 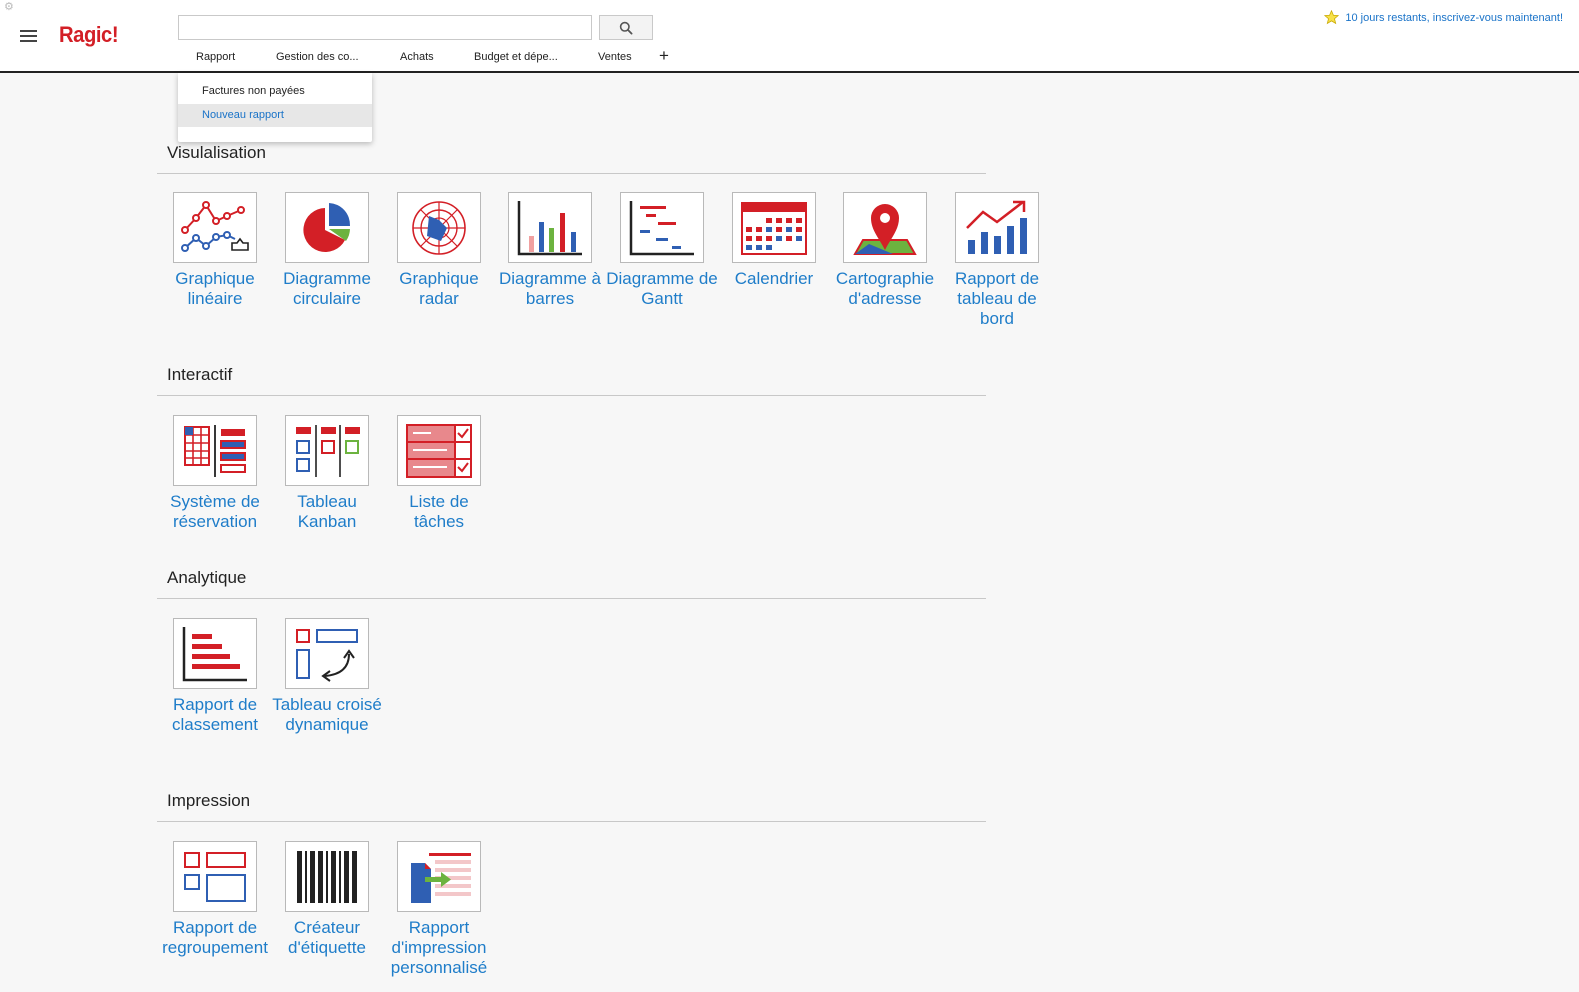 What do you see at coordinates (439, 909) in the screenshot?
I see `report-type-custom-print: Rapport d'impression personnalisé` at bounding box center [439, 909].